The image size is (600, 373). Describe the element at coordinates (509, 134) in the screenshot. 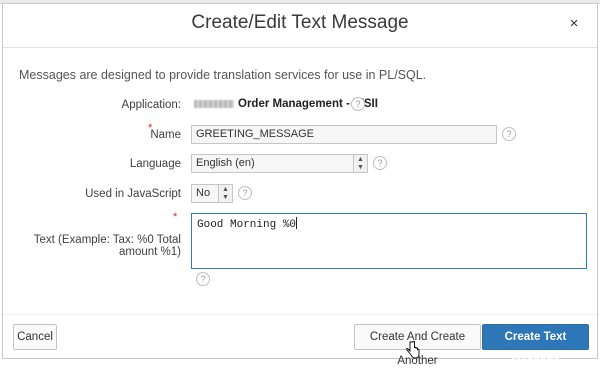

I see `name-help-icon: ?` at that location.